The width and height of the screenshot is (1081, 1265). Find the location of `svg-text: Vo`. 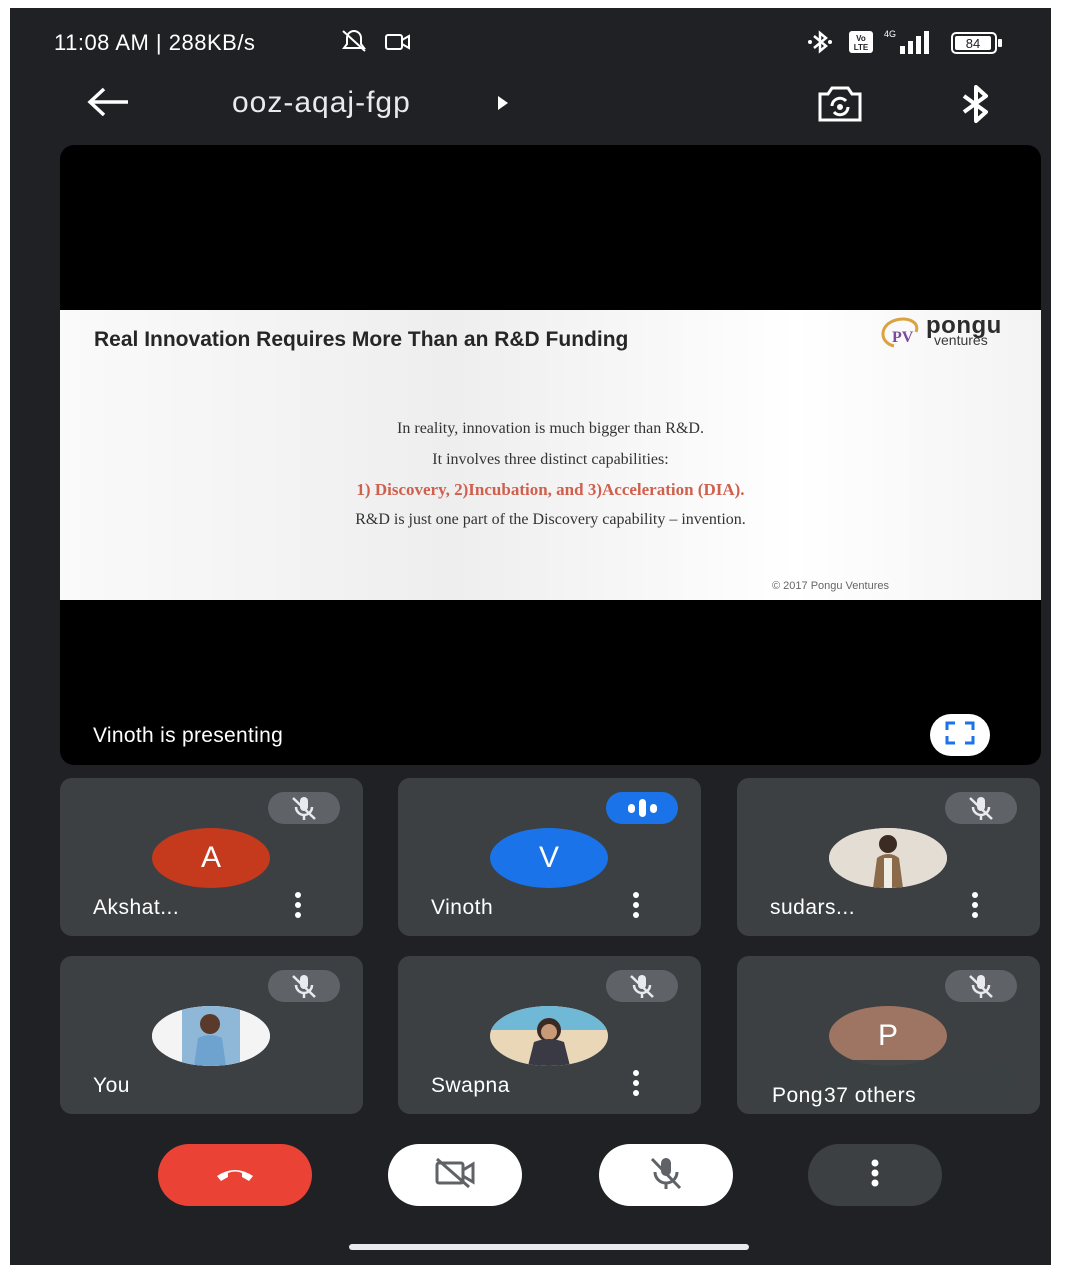

svg-text: Vo is located at coordinates (861, 38).